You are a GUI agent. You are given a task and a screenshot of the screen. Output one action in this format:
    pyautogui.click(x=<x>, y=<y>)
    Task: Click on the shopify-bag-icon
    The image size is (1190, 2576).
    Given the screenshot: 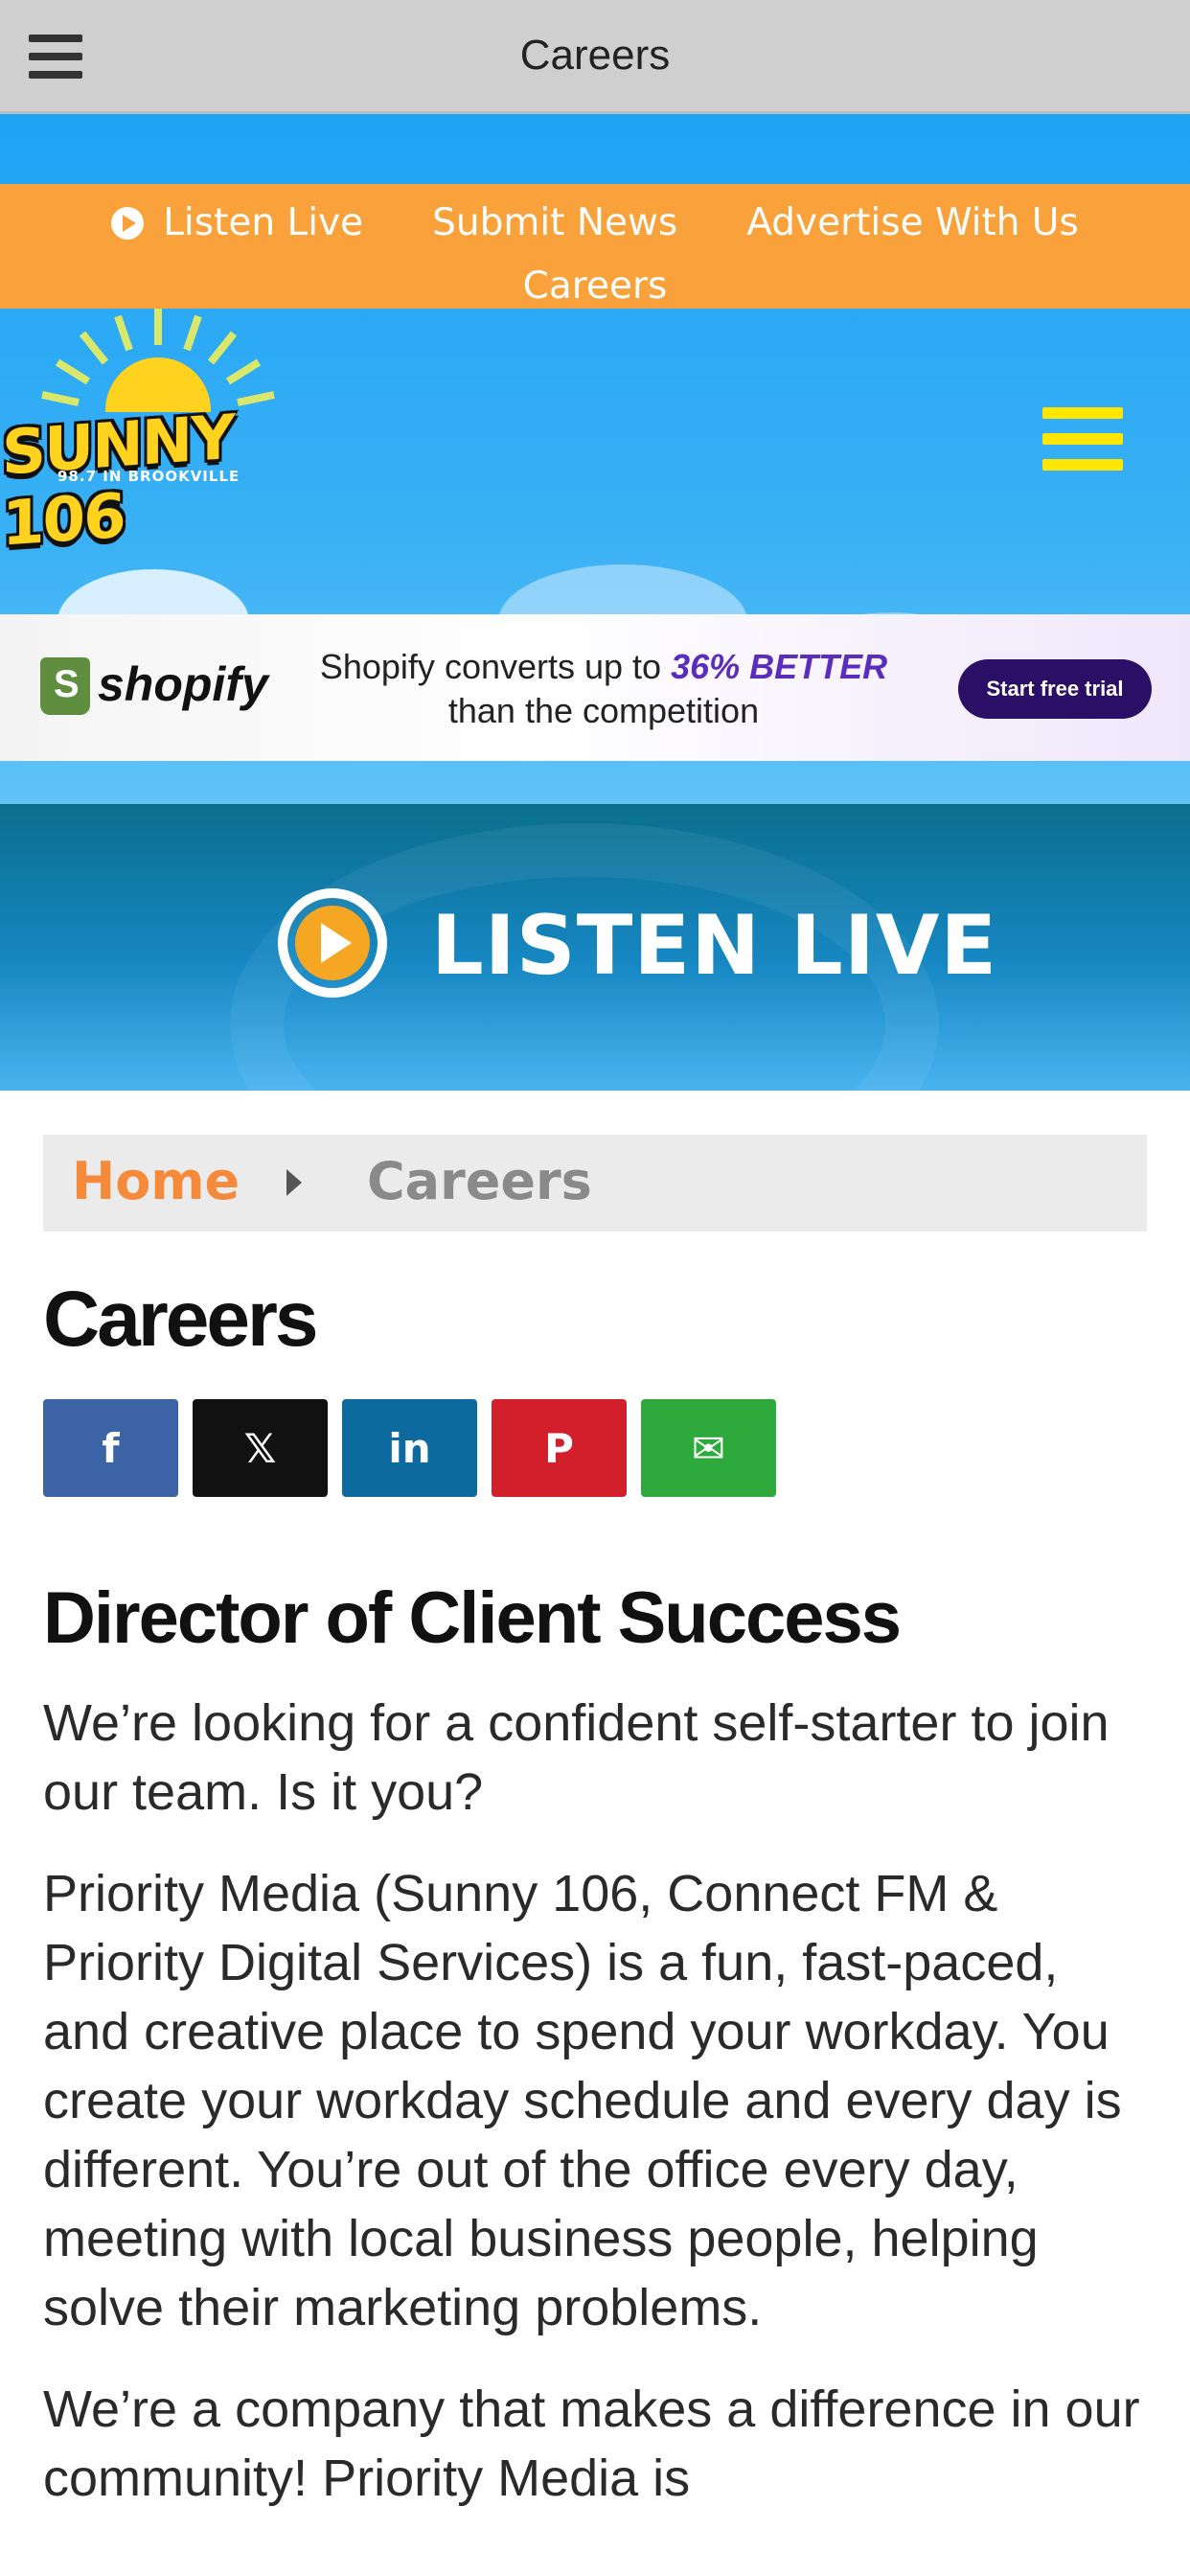 What is the action you would take?
    pyautogui.click(x=65, y=686)
    